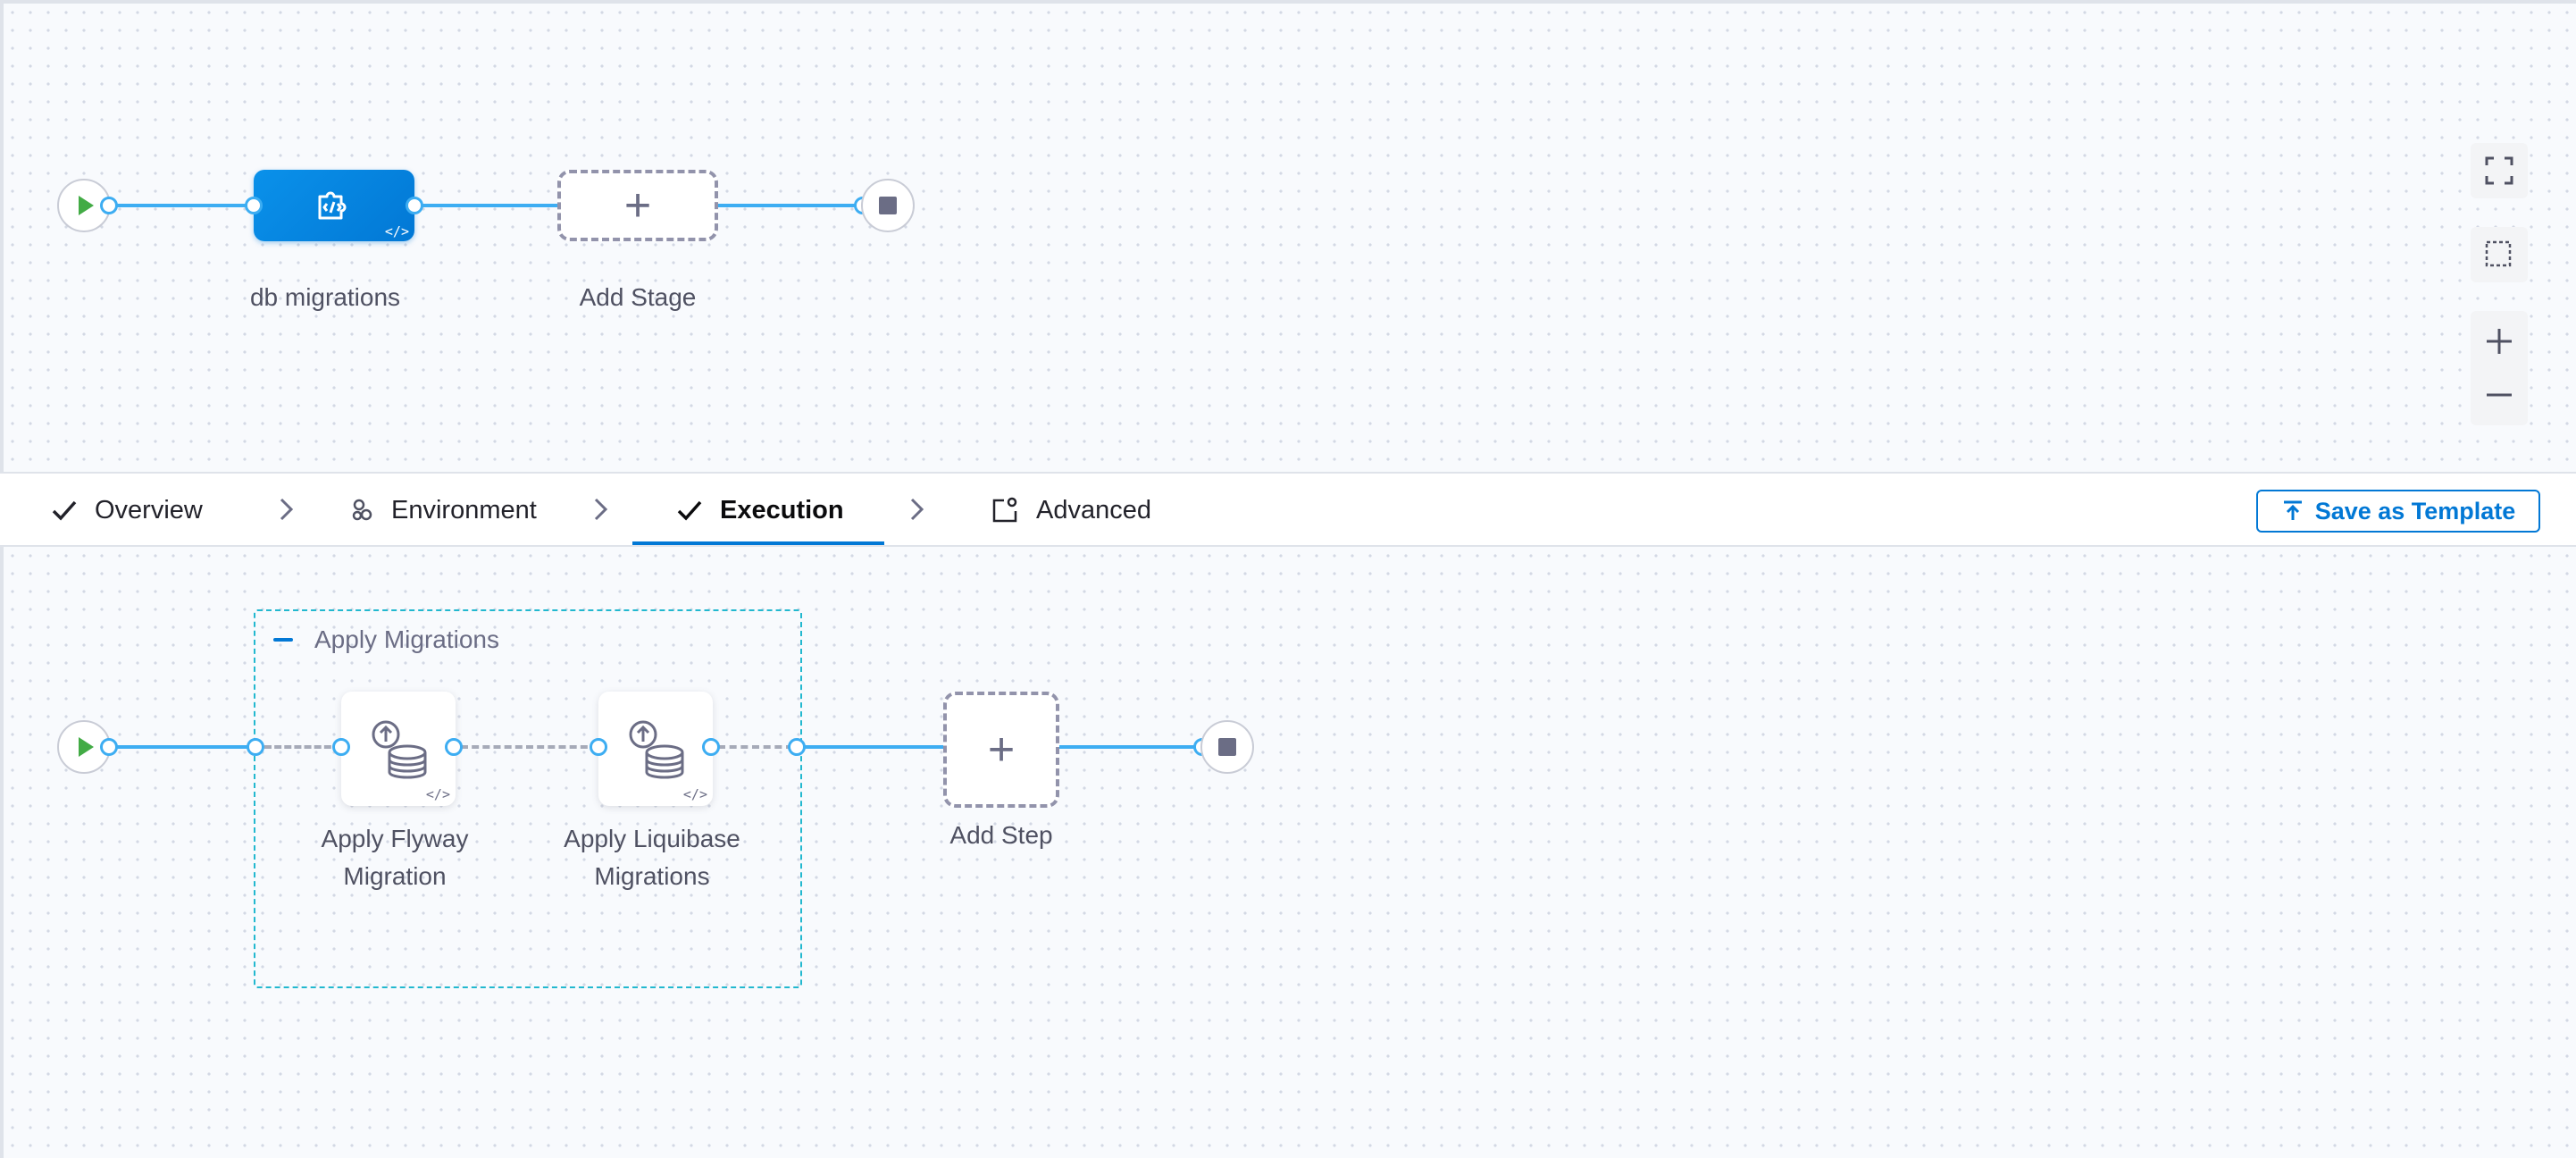 The height and width of the screenshot is (1158, 2576). I want to click on zoom-out-button, so click(2499, 395).